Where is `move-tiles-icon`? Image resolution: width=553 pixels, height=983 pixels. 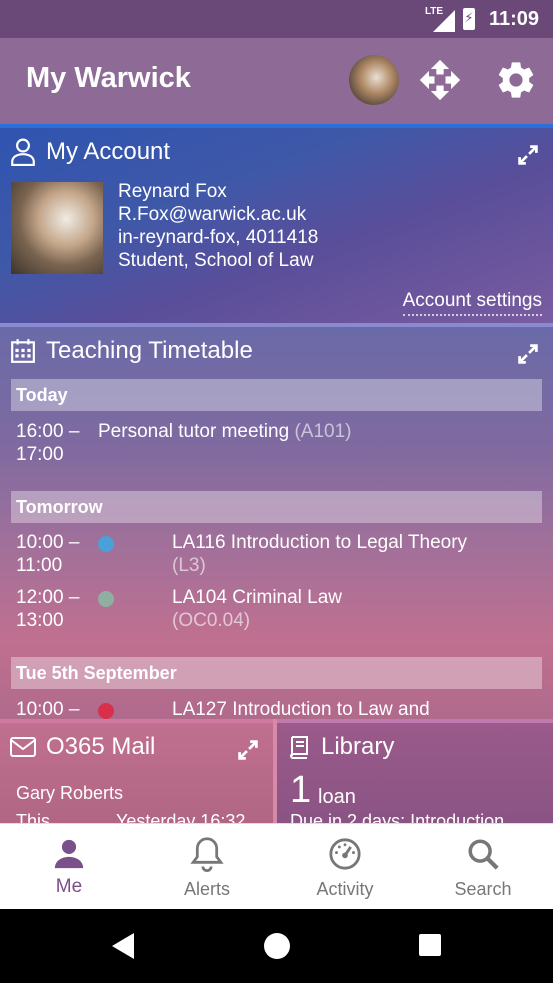
move-tiles-icon is located at coordinates (440, 80).